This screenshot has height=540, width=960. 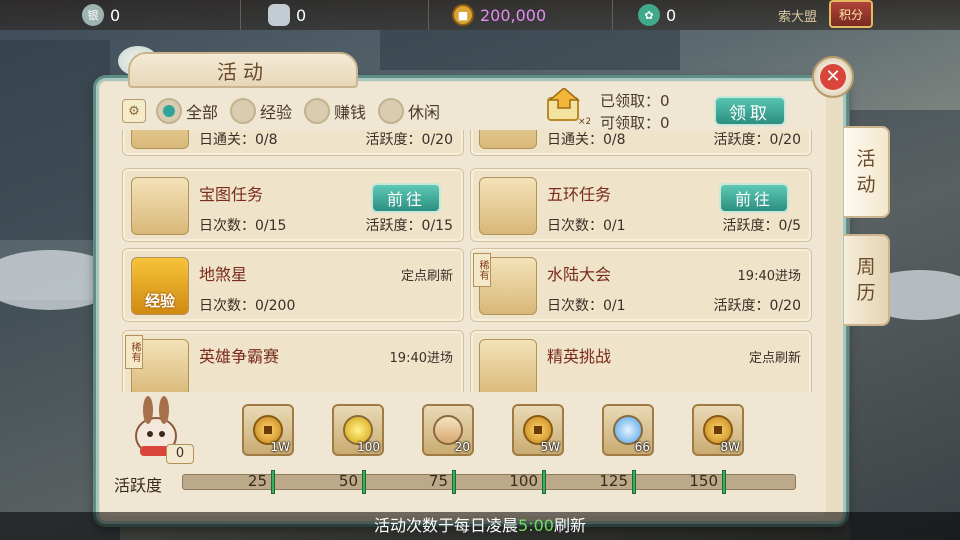 What do you see at coordinates (358, 430) in the screenshot?
I see `reward-chest: 100` at bounding box center [358, 430].